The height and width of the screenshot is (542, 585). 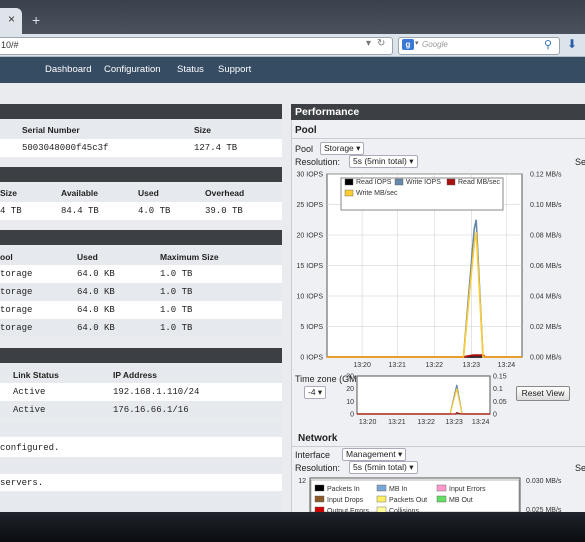 What do you see at coordinates (190, 69) in the screenshot?
I see `nav-status: Status` at bounding box center [190, 69].